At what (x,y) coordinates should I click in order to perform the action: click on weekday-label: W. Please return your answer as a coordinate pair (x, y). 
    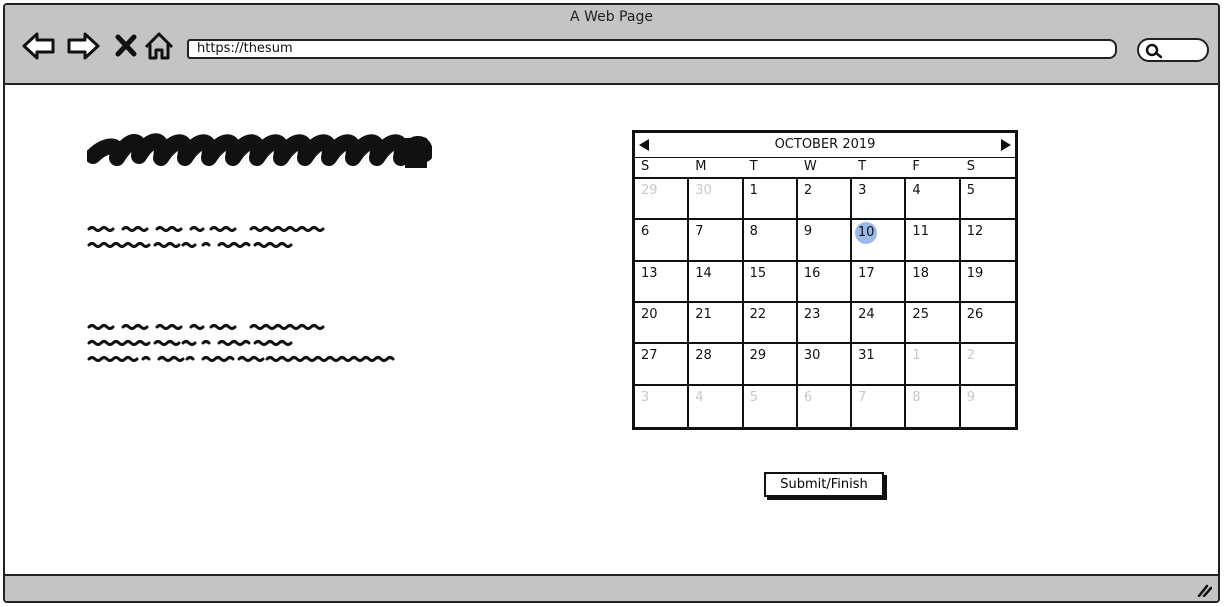
    Looking at the image, I should click on (810, 166).